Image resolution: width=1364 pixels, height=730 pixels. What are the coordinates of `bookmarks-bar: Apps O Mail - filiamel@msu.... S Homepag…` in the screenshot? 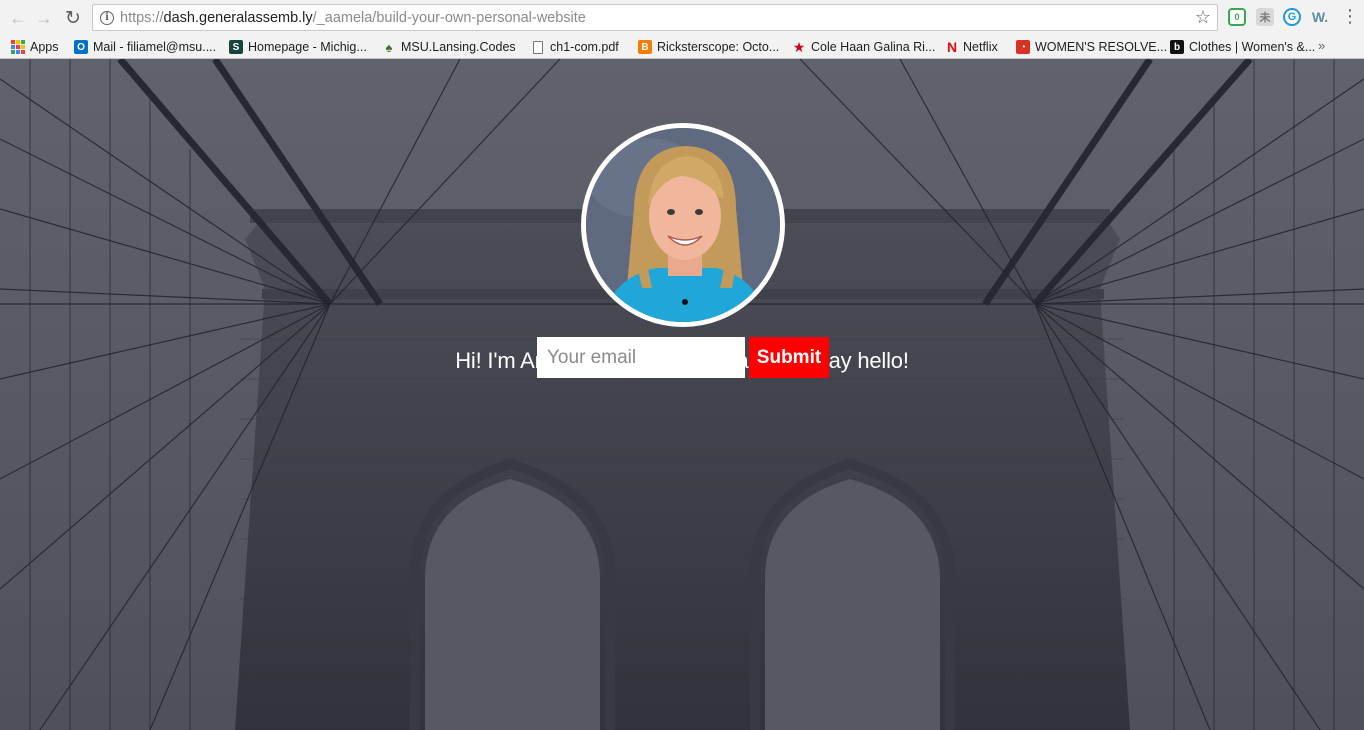 It's located at (682, 47).